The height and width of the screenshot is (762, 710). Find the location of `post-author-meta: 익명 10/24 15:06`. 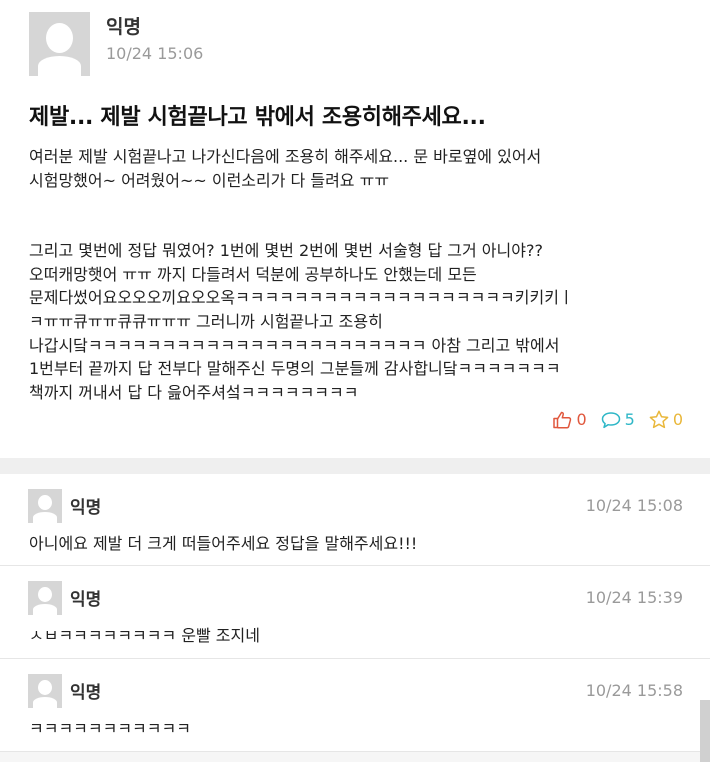

post-author-meta: 익명 10/24 15:06 is located at coordinates (154, 37).